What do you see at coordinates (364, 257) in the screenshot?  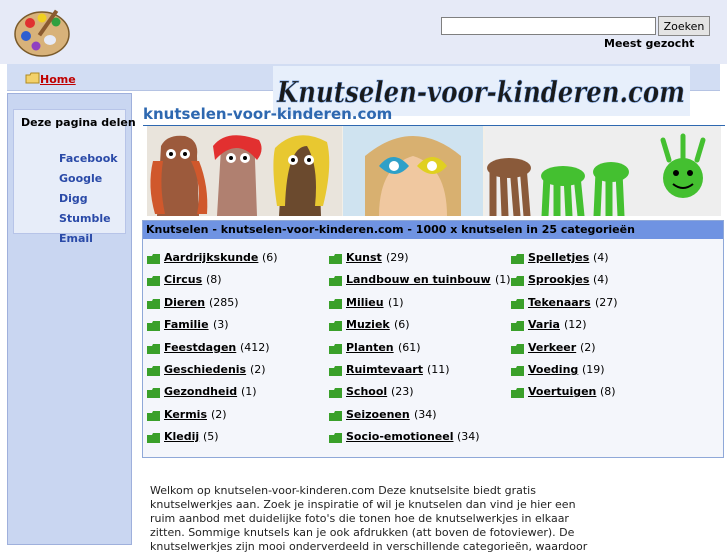 I see `category-link: Kunst` at bounding box center [364, 257].